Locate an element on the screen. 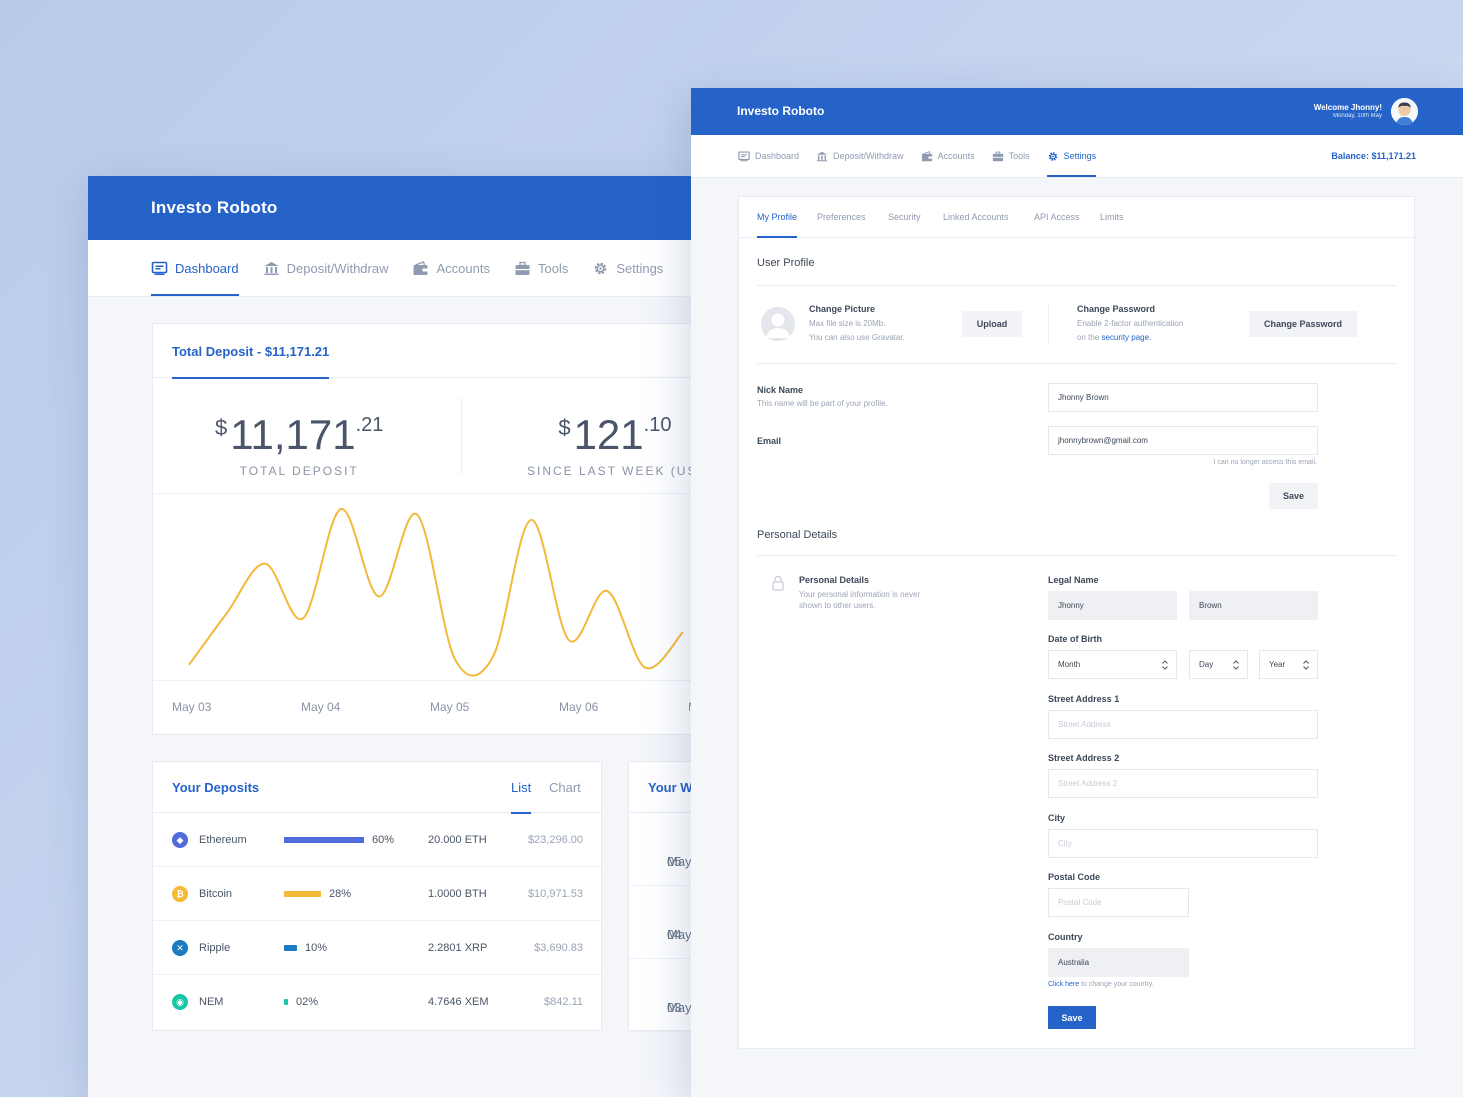  percent-bar is located at coordinates (286, 1002).